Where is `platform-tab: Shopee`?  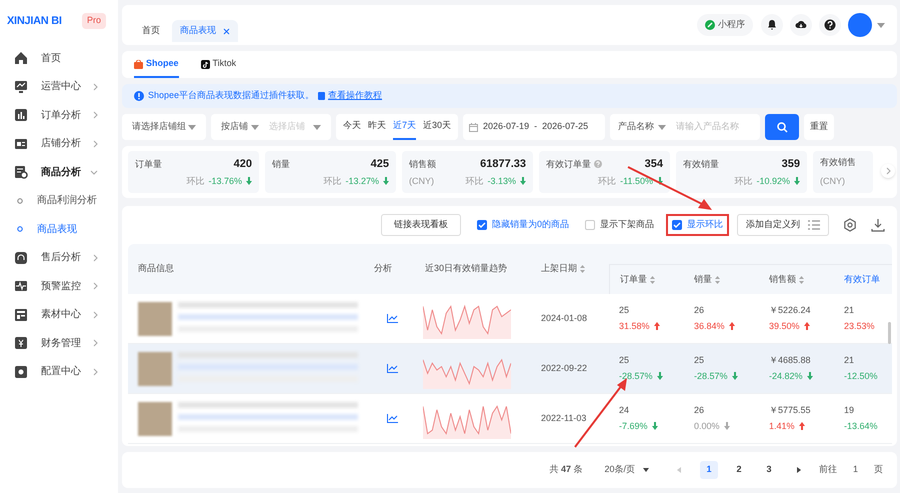 platform-tab: Shopee is located at coordinates (156, 65).